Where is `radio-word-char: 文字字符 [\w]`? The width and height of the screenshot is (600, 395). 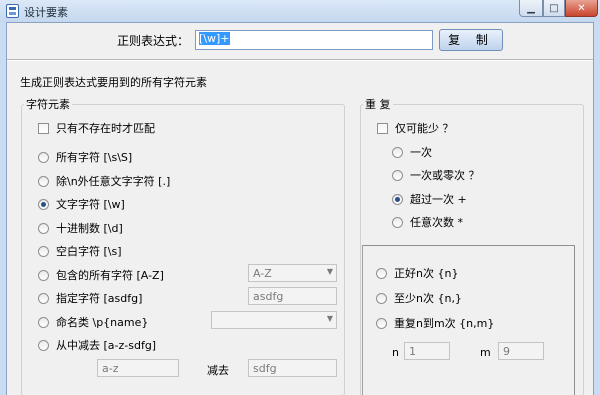 radio-word-char: 文字字符 [\w] is located at coordinates (81, 204).